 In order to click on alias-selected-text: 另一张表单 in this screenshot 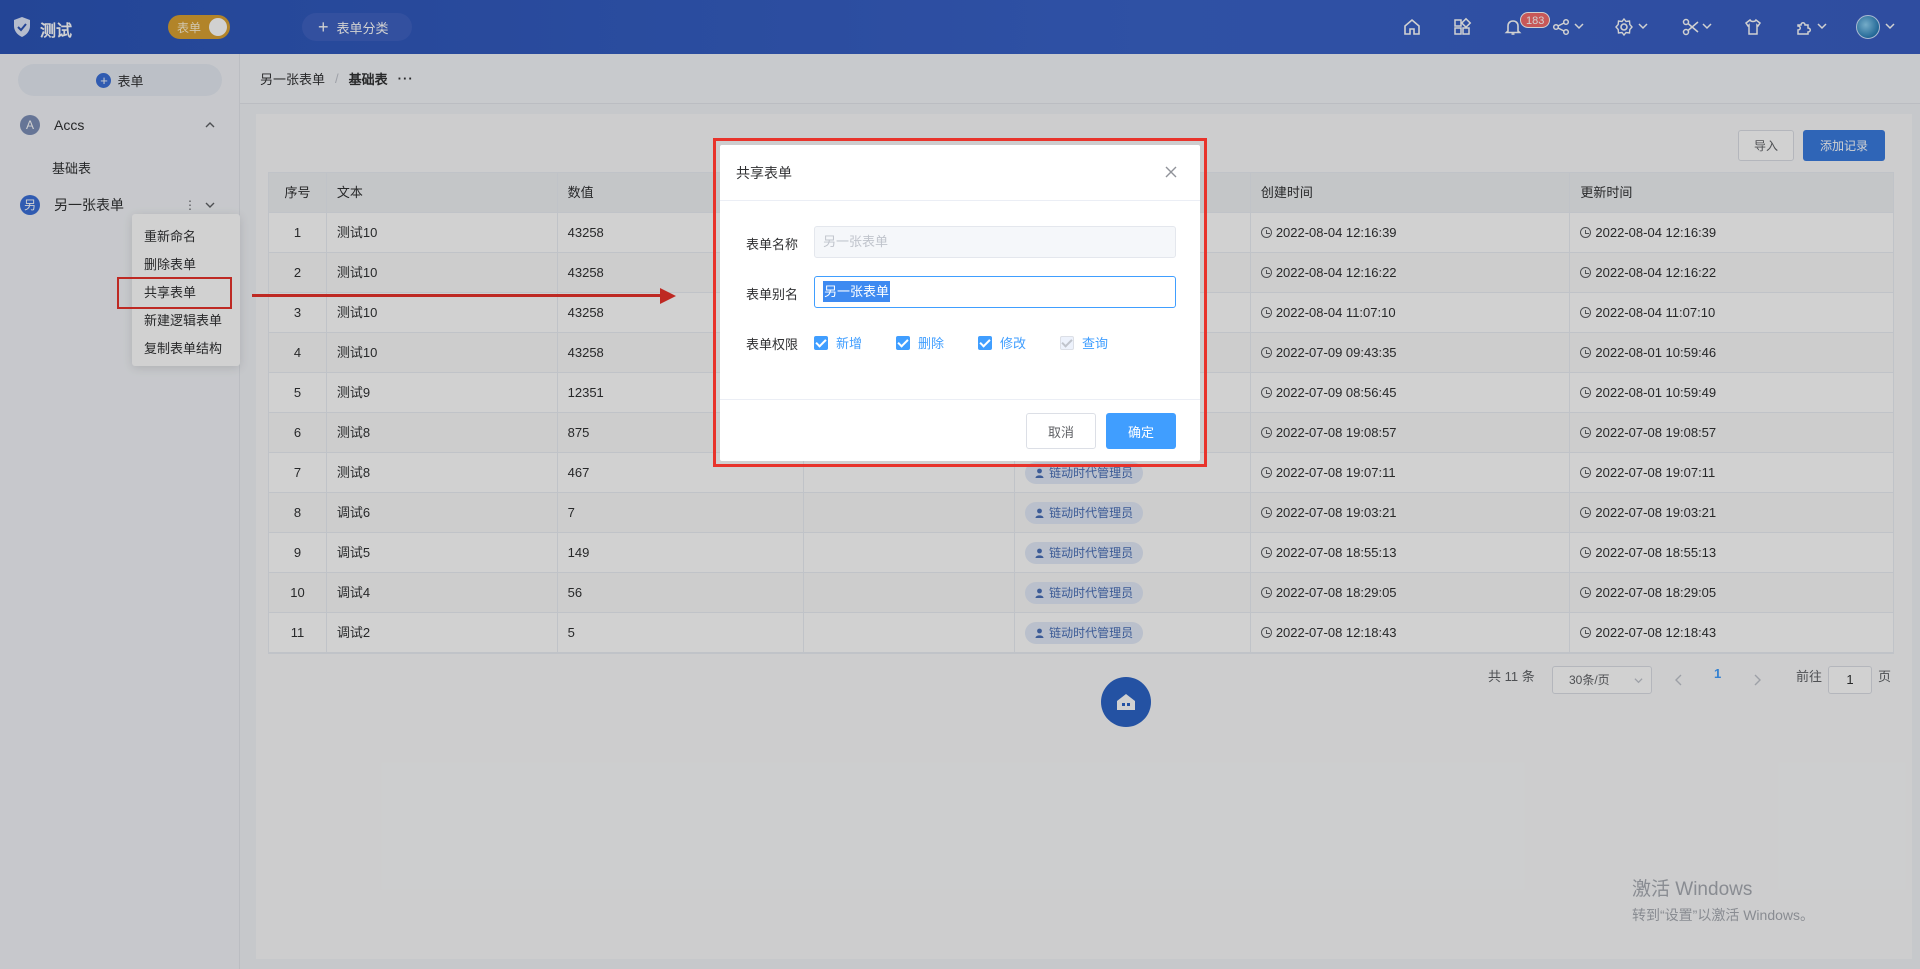, I will do `click(857, 291)`.